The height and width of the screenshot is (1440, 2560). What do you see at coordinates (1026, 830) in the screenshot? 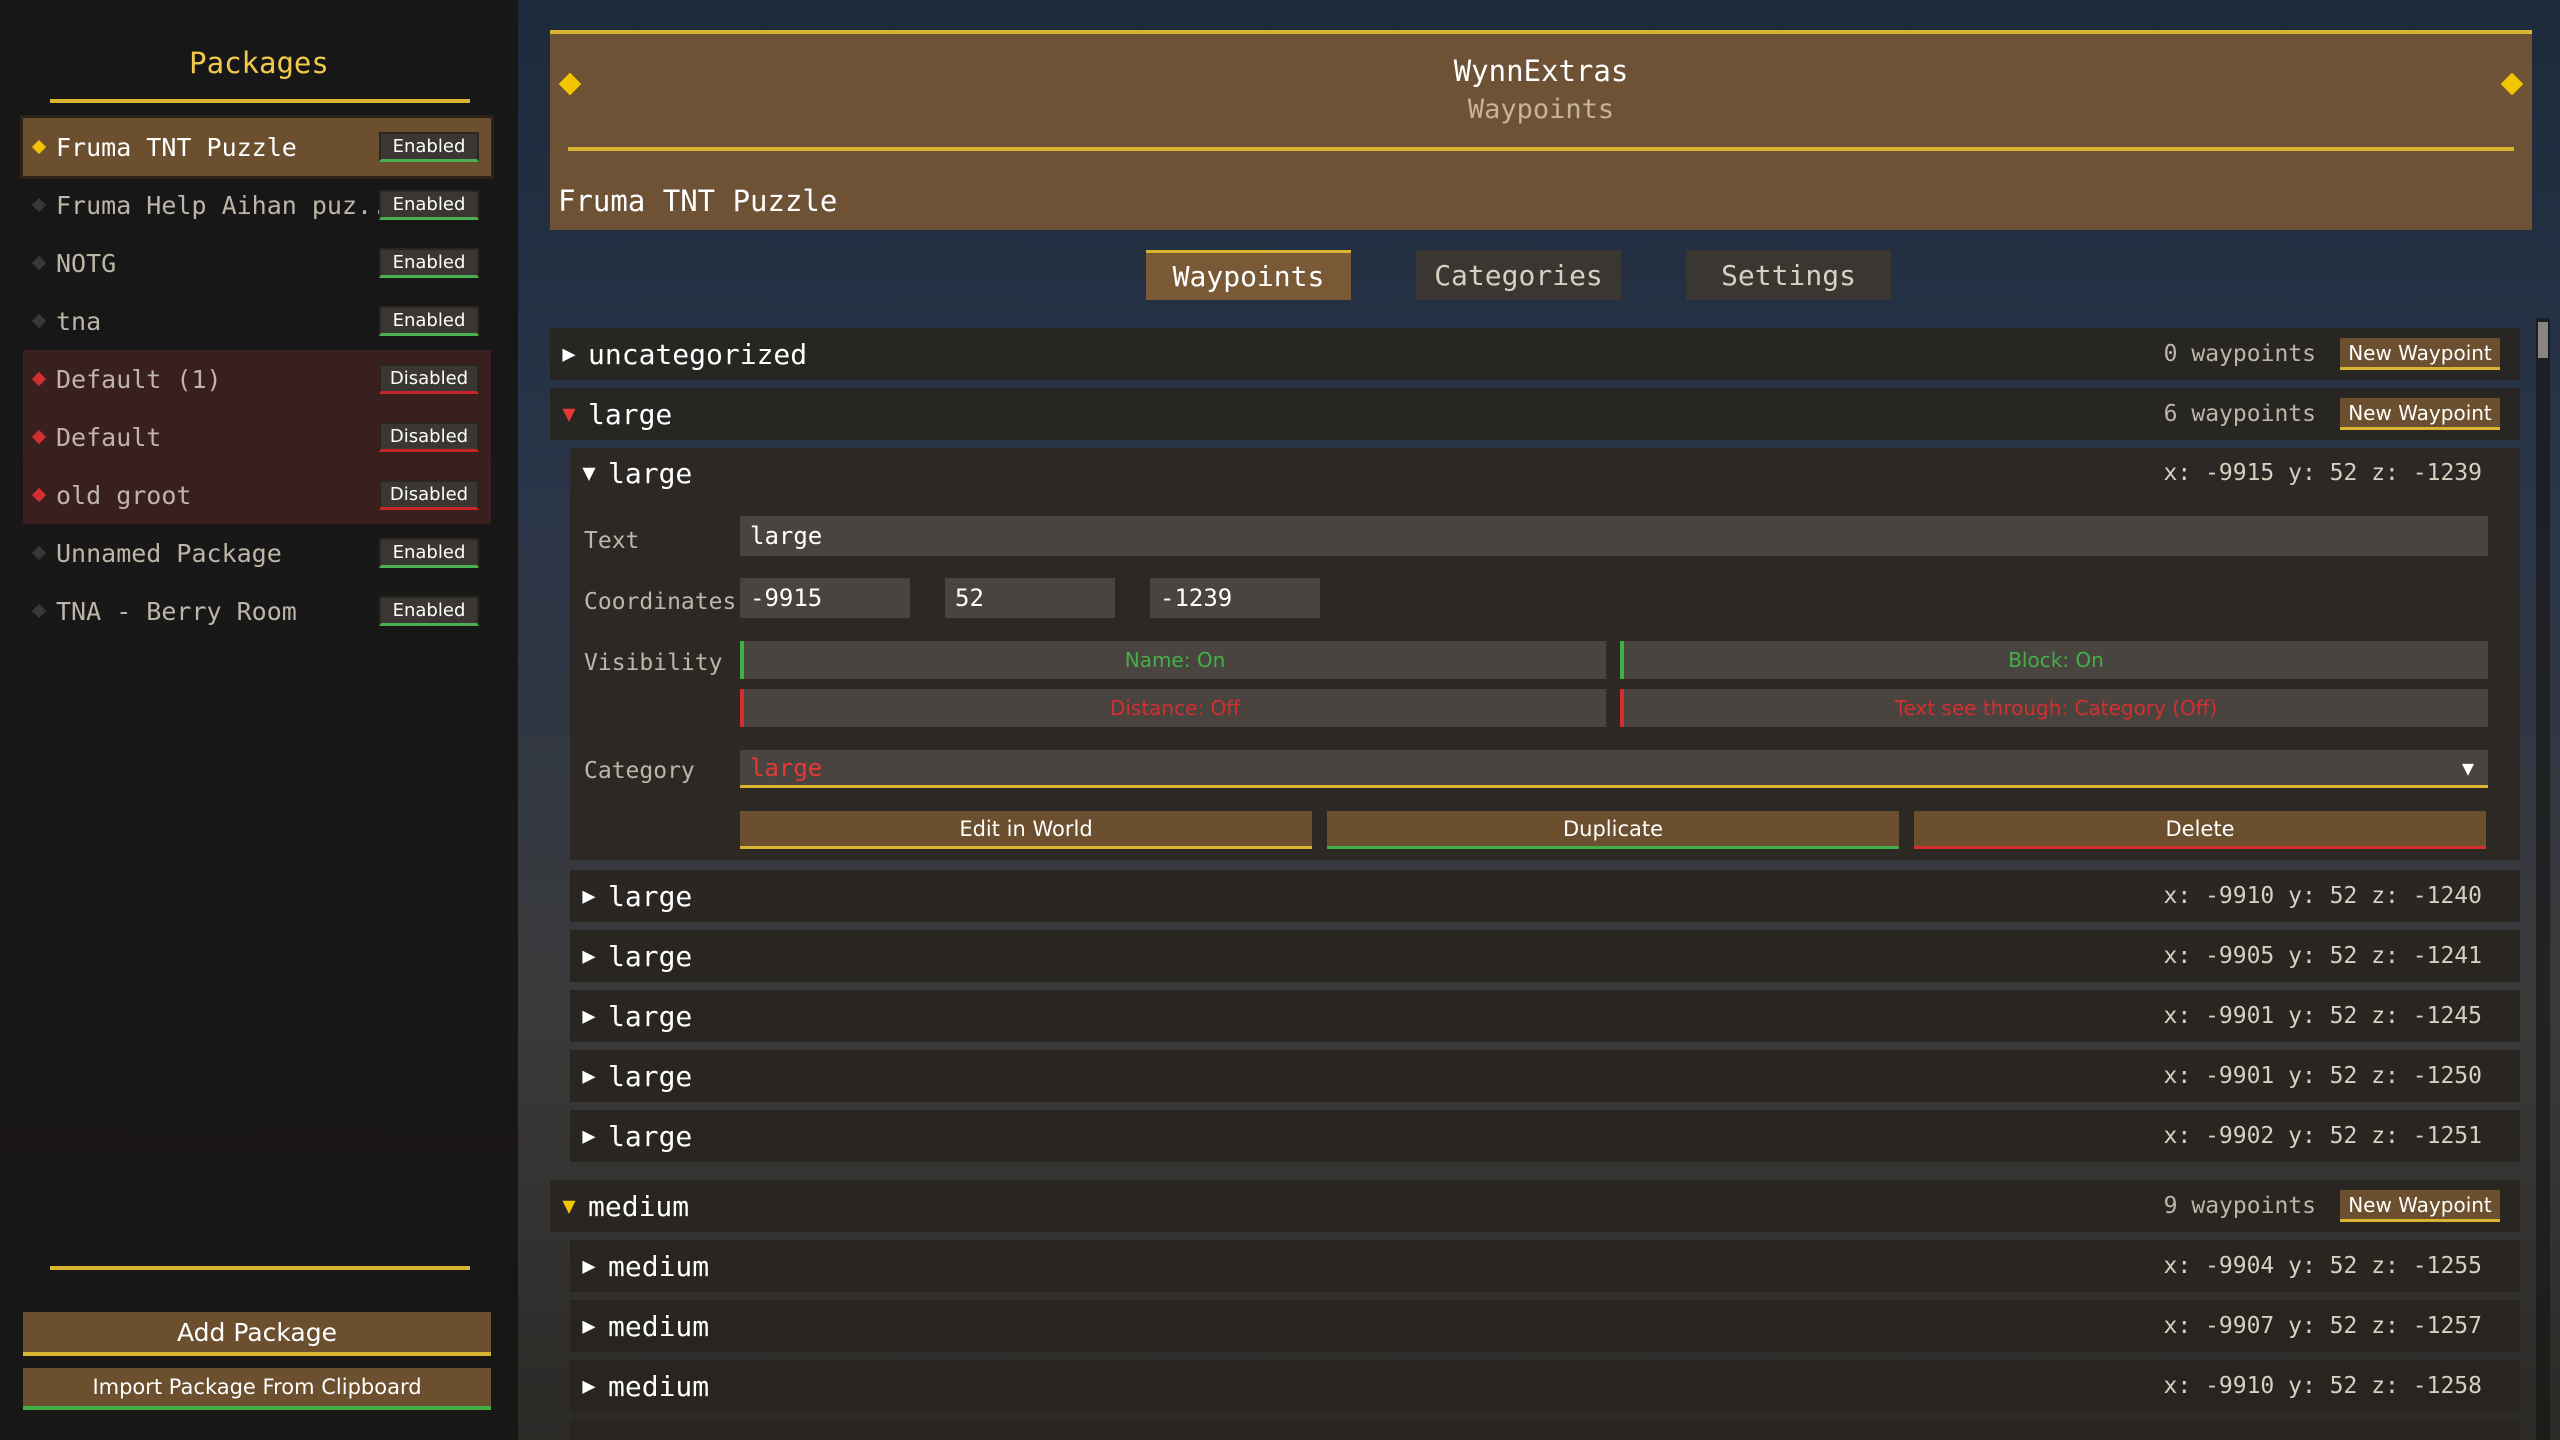
I see `edit-in-world-button: Edit in World` at bounding box center [1026, 830].